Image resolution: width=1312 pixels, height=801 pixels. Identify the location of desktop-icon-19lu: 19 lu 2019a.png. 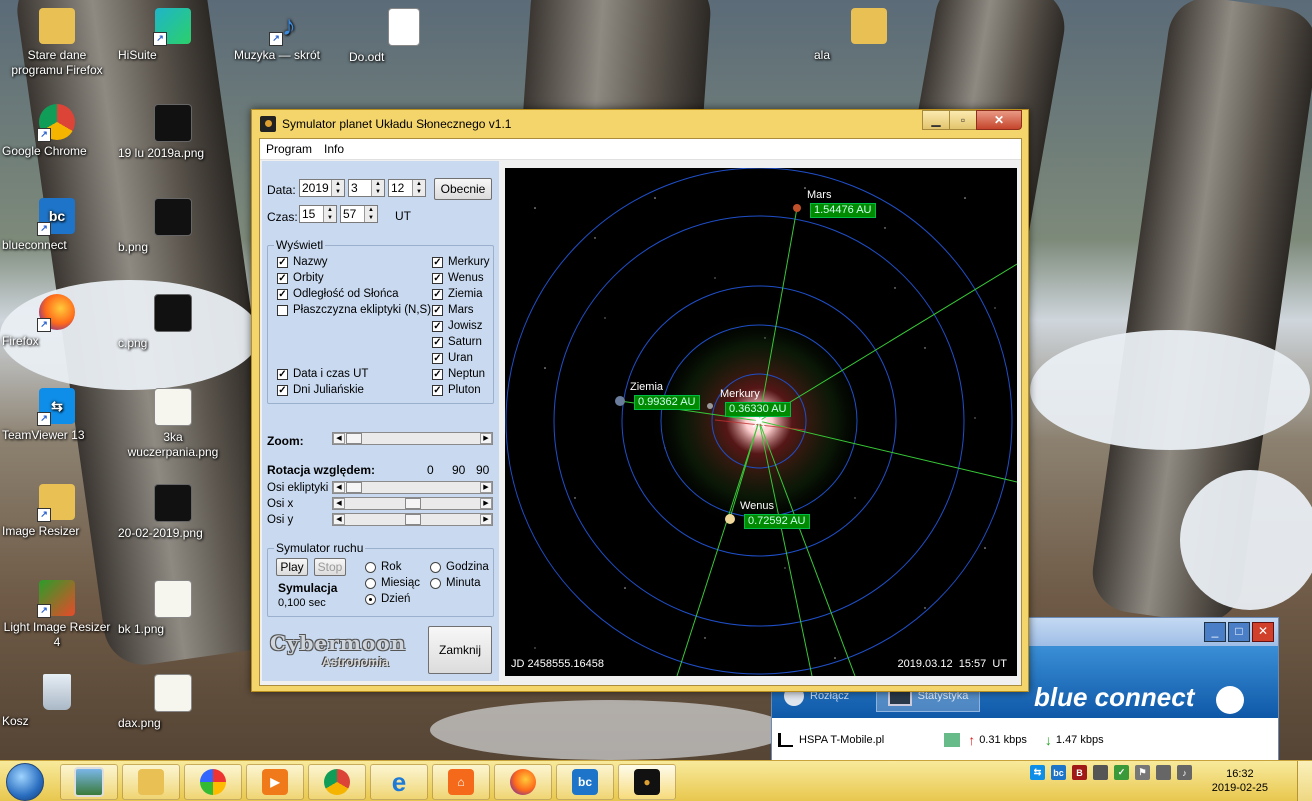
(173, 132).